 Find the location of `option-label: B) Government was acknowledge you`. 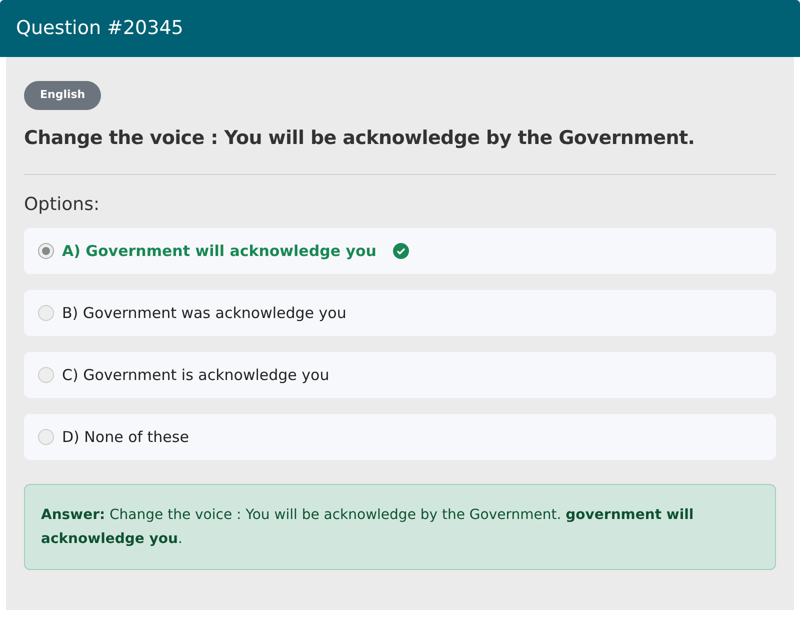

option-label: B) Government was acknowledge you is located at coordinates (204, 313).